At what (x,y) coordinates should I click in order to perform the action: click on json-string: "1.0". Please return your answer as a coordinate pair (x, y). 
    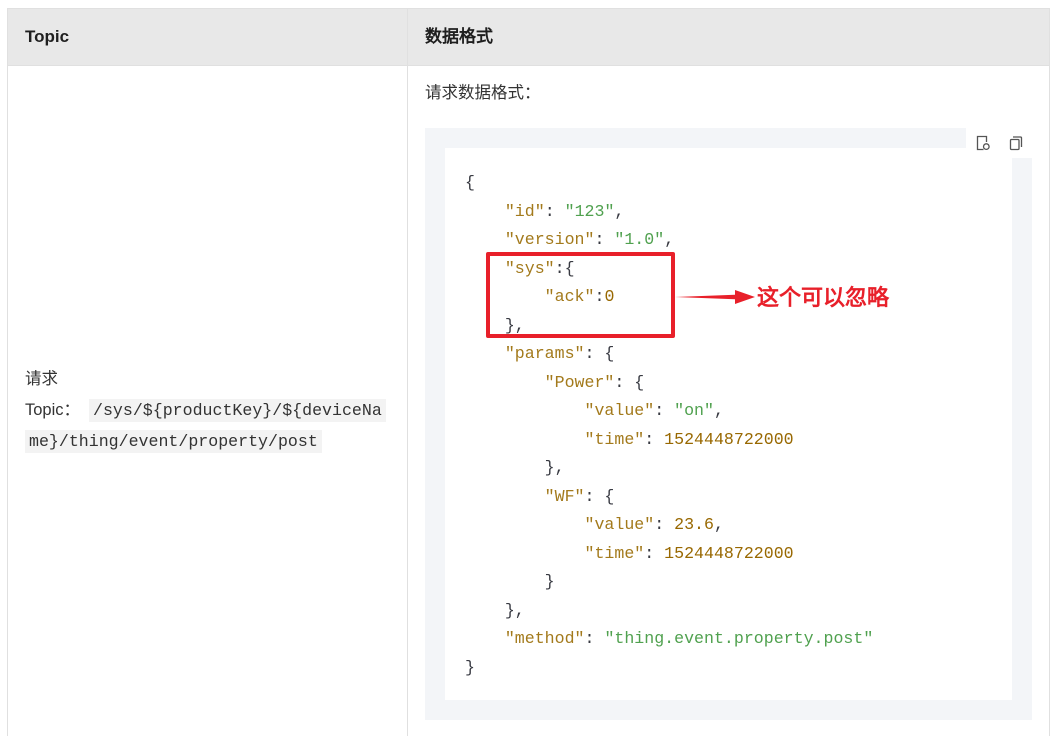
    Looking at the image, I should click on (639, 239).